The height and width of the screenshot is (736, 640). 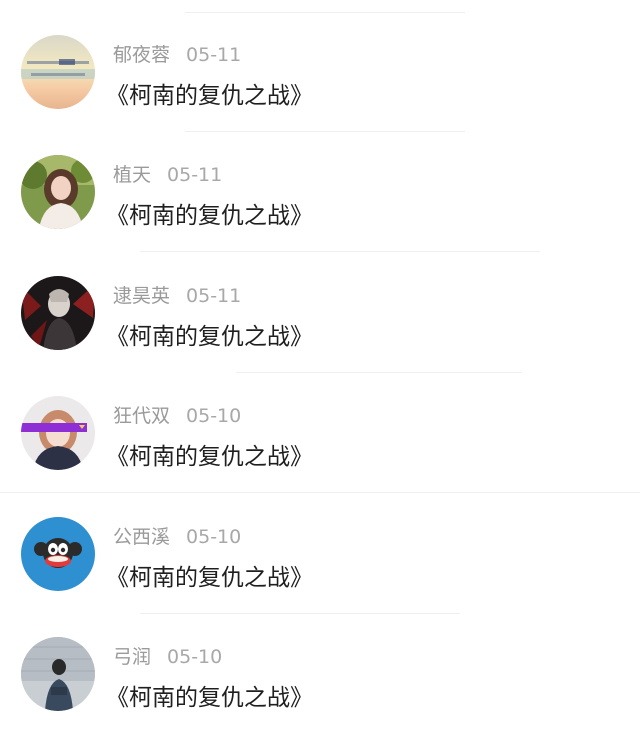 I want to click on dark-art-avatar-icon, so click(x=58, y=313).